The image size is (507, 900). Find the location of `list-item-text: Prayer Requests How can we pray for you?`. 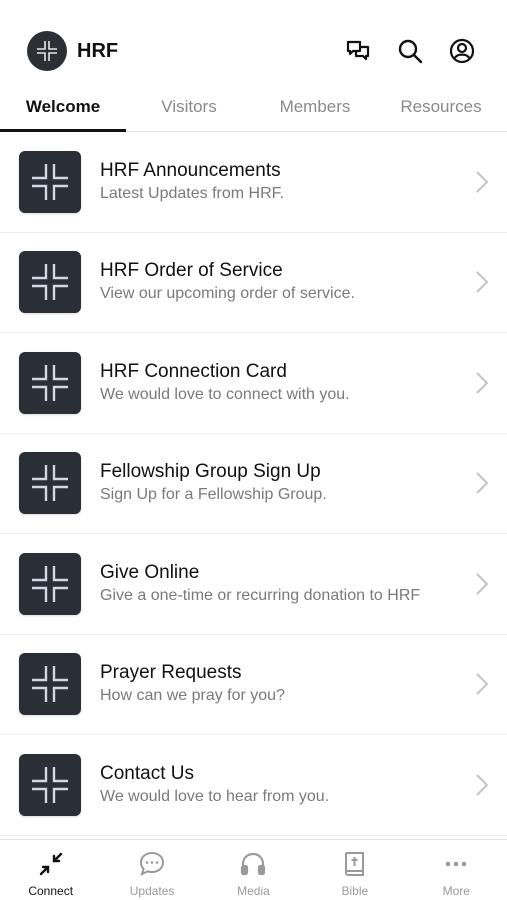

list-item-text: Prayer Requests How can we pray for you? is located at coordinates (192, 684).